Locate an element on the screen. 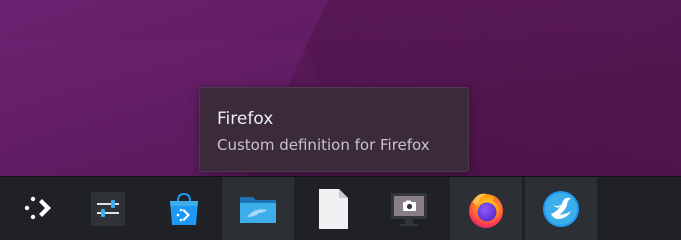 This screenshot has width=681, height=240. spectacle-task is located at coordinates (409, 208).